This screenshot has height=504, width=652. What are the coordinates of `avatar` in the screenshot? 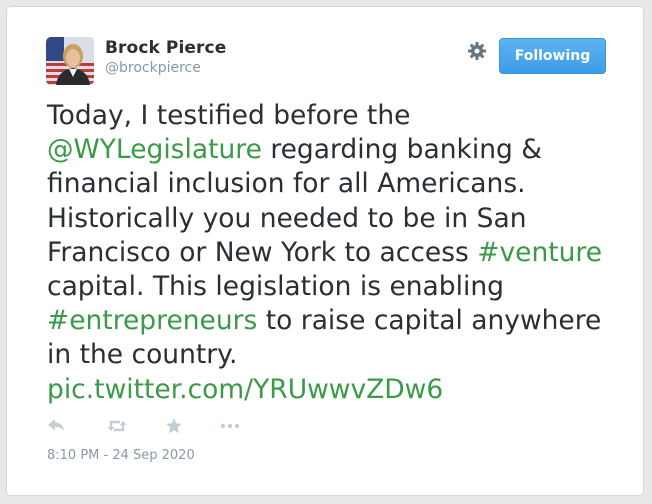 It's located at (70, 61).